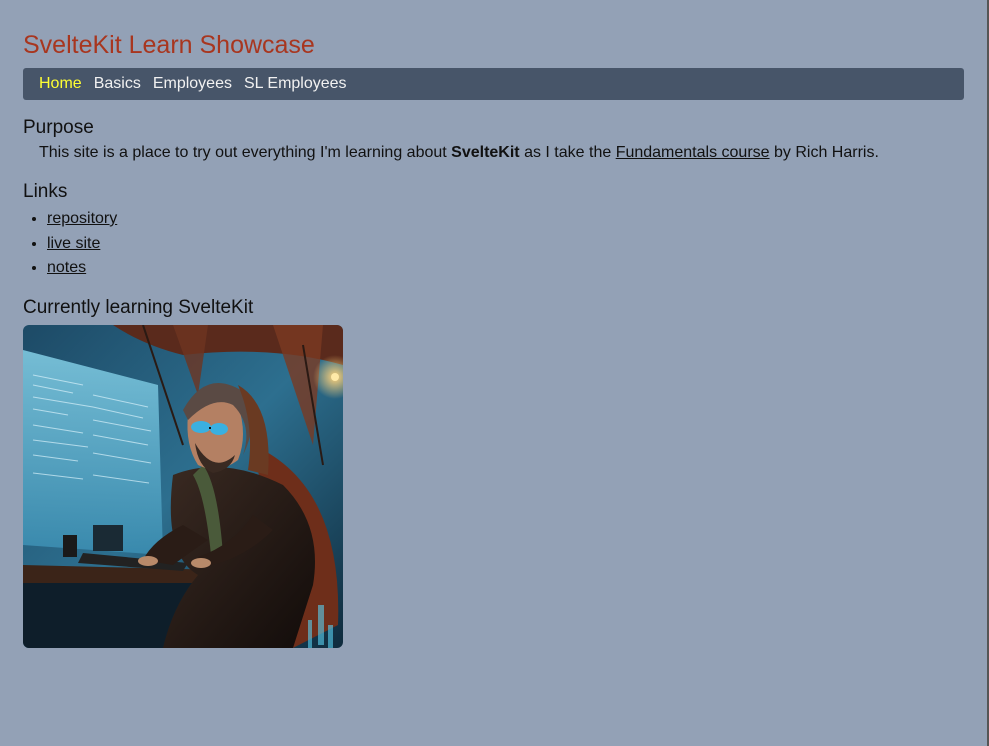 The image size is (989, 746). What do you see at coordinates (82, 218) in the screenshot?
I see `repository-link: repository` at bounding box center [82, 218].